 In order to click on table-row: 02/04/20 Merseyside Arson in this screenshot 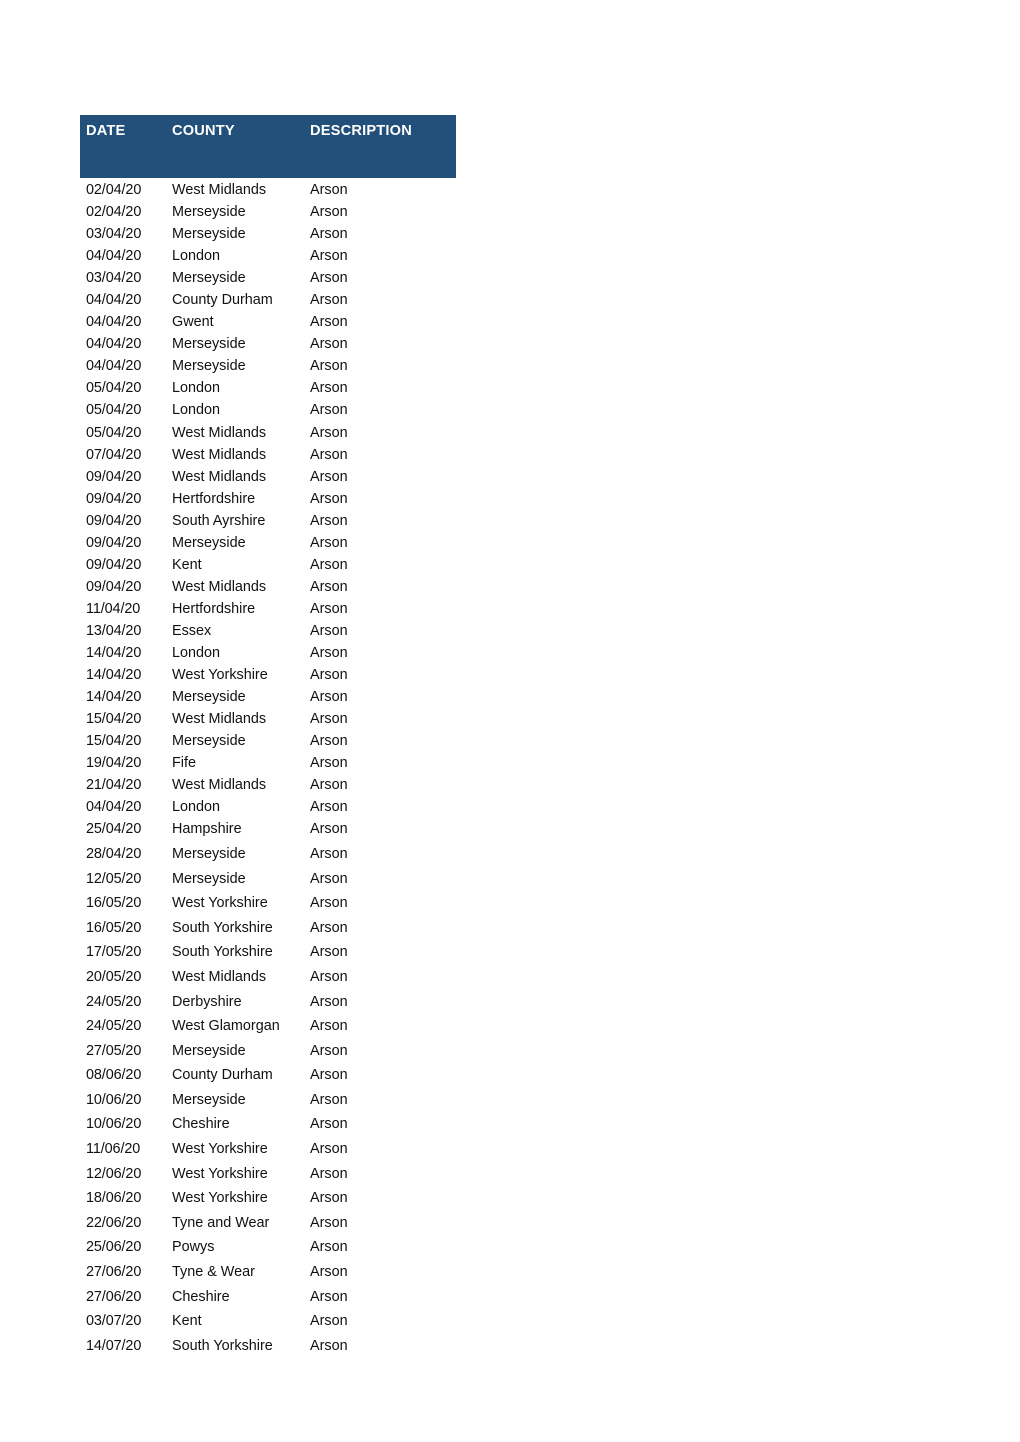, I will do `click(340, 214)`.